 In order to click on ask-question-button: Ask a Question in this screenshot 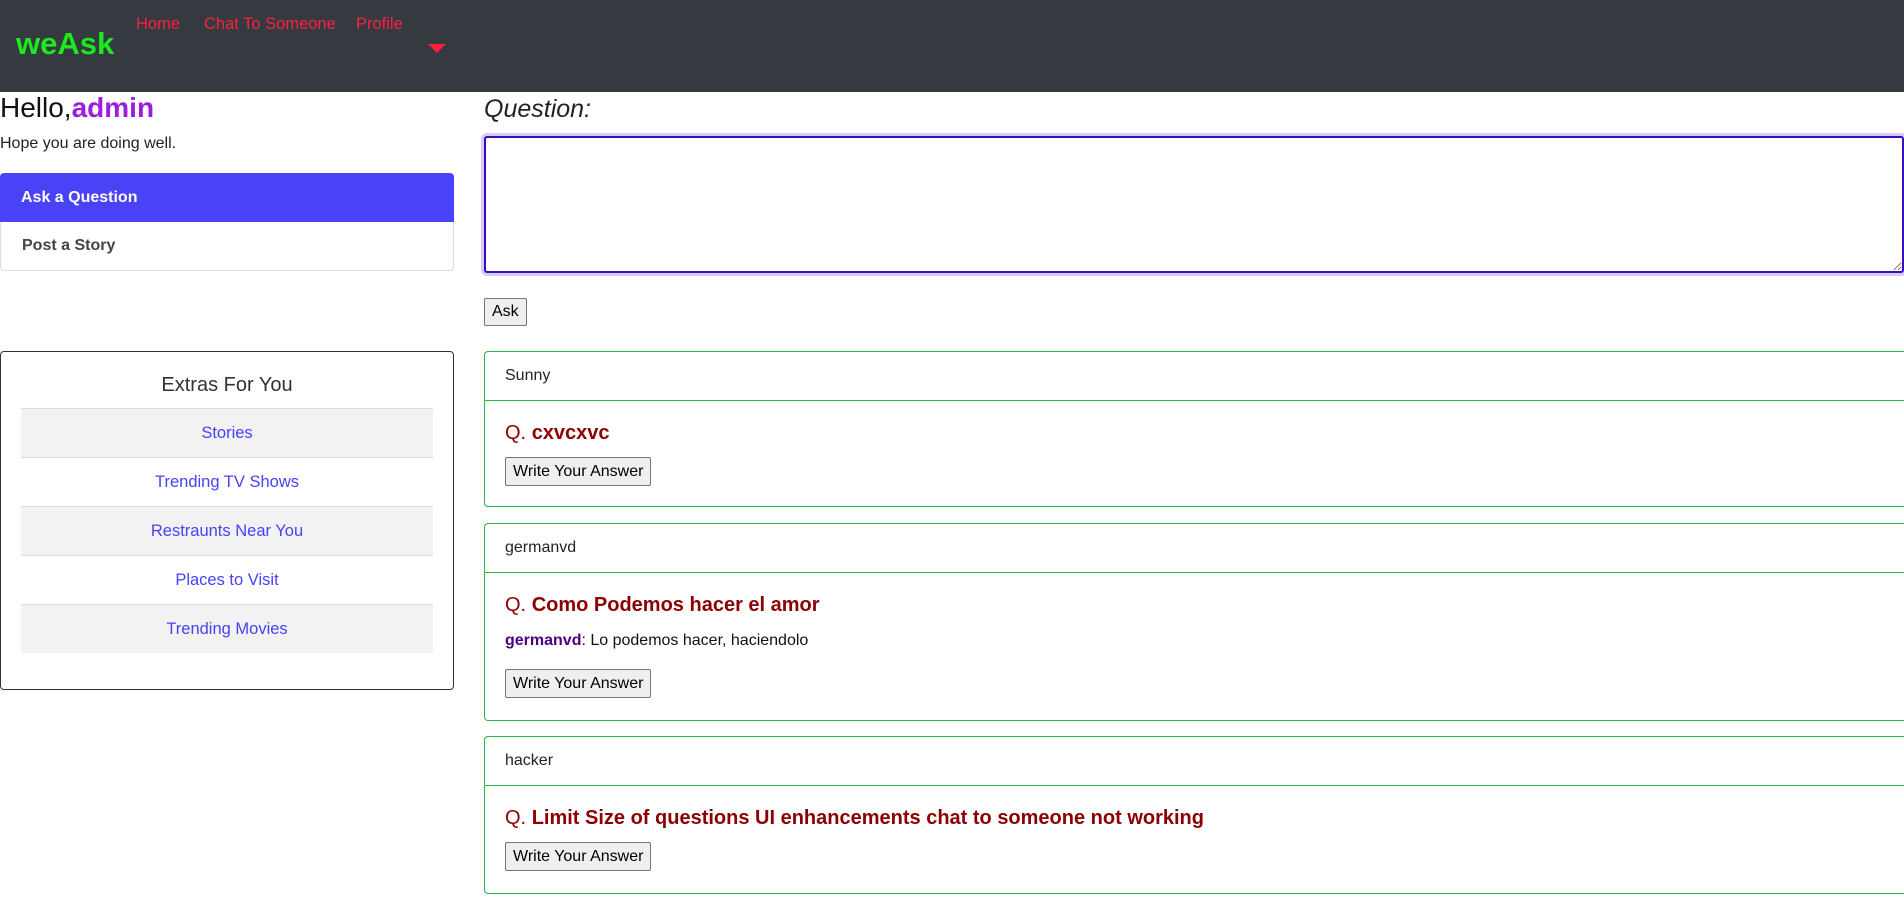, I will do `click(227, 197)`.